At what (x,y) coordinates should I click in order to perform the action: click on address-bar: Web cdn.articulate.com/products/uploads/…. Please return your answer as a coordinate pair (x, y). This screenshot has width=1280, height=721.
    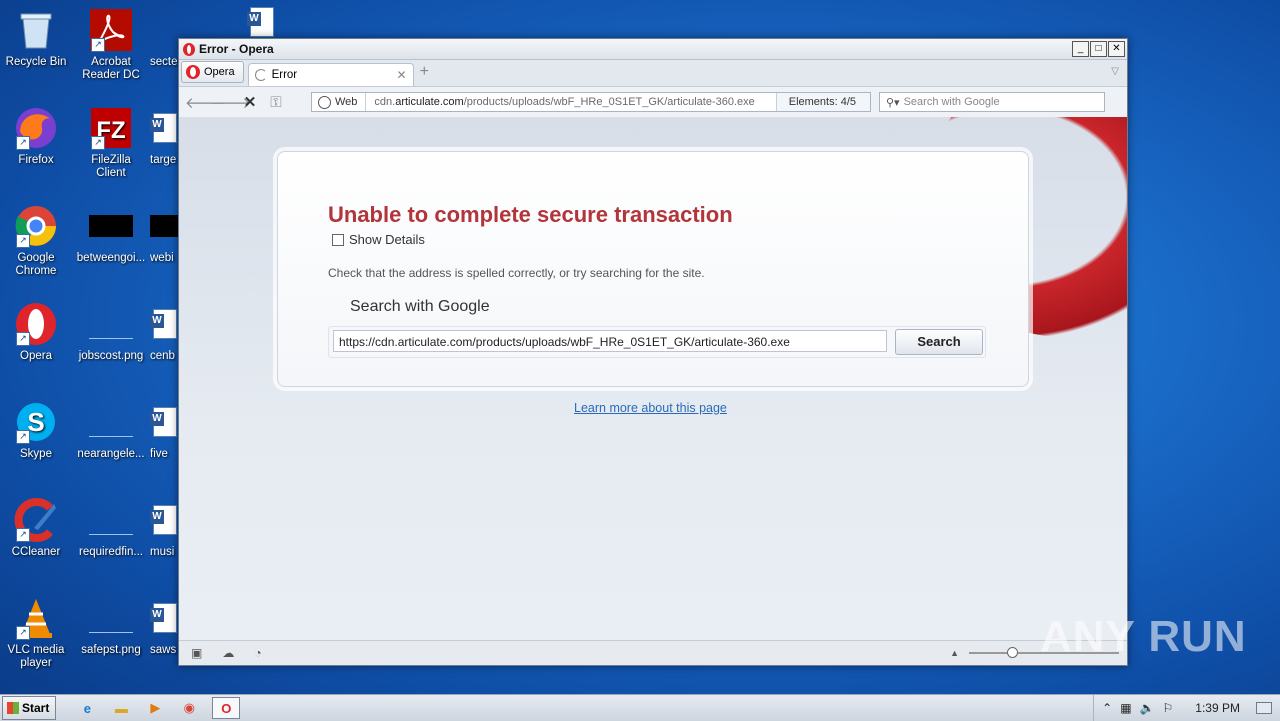
    Looking at the image, I should click on (591, 102).